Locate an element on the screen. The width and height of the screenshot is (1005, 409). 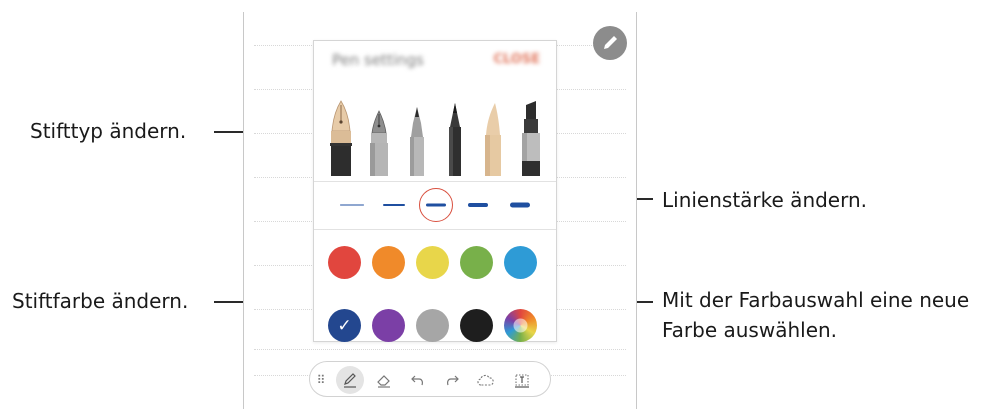
note-line is located at coordinates (440, 349).